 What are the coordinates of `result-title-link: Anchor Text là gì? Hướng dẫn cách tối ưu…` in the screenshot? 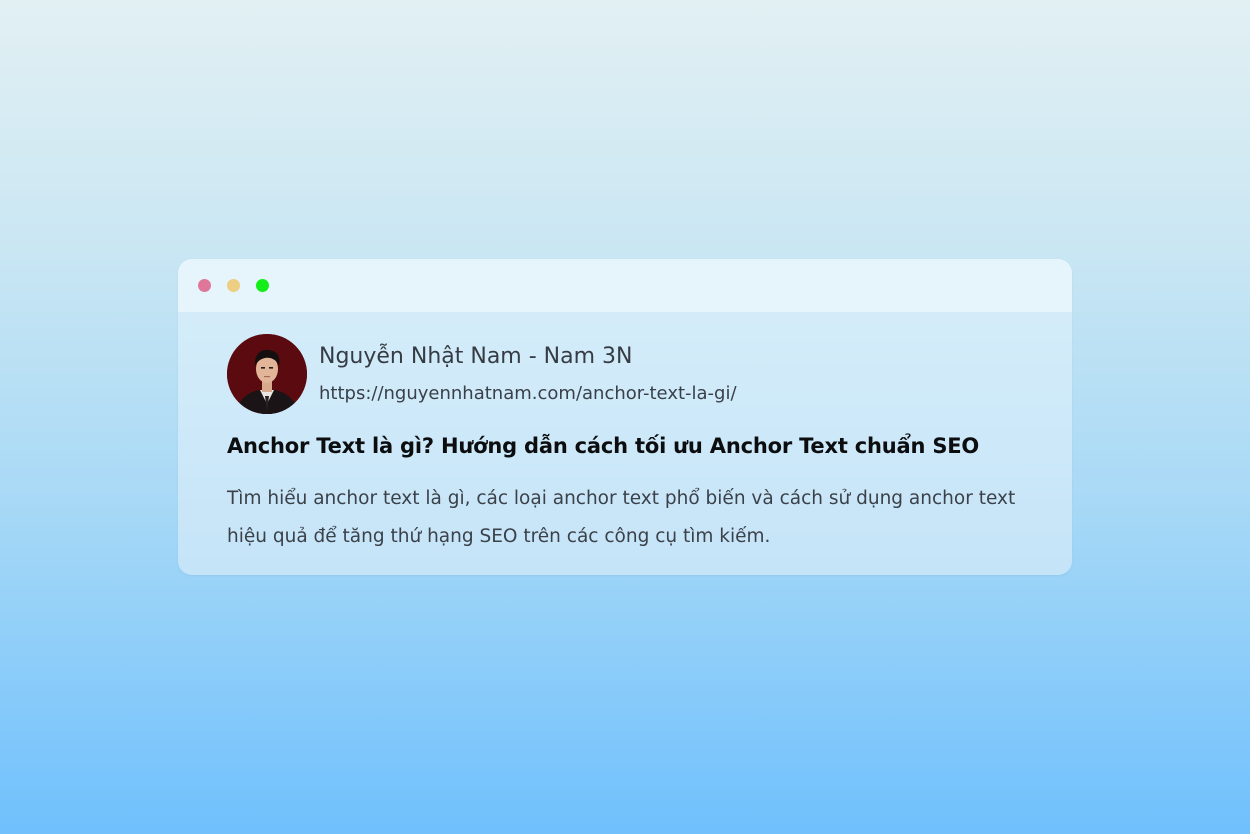 It's located at (603, 446).